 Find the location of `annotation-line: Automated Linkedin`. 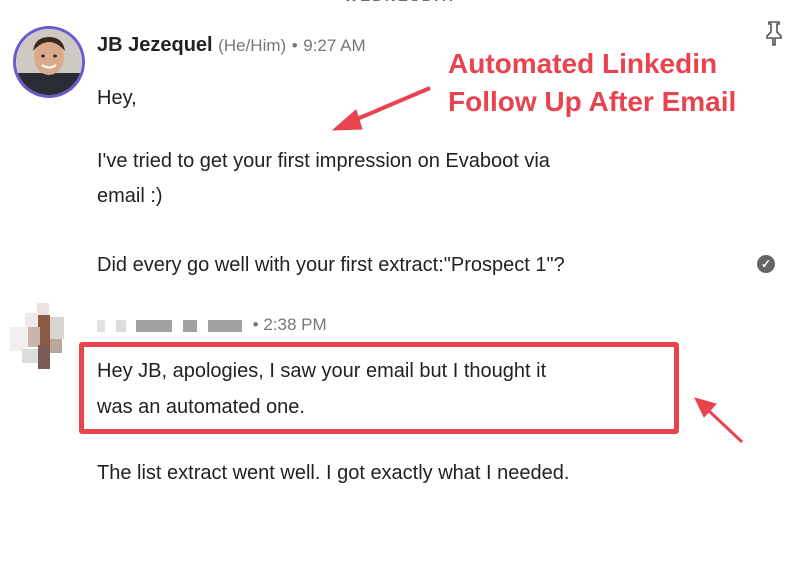

annotation-line: Automated Linkedin is located at coordinates (583, 63).